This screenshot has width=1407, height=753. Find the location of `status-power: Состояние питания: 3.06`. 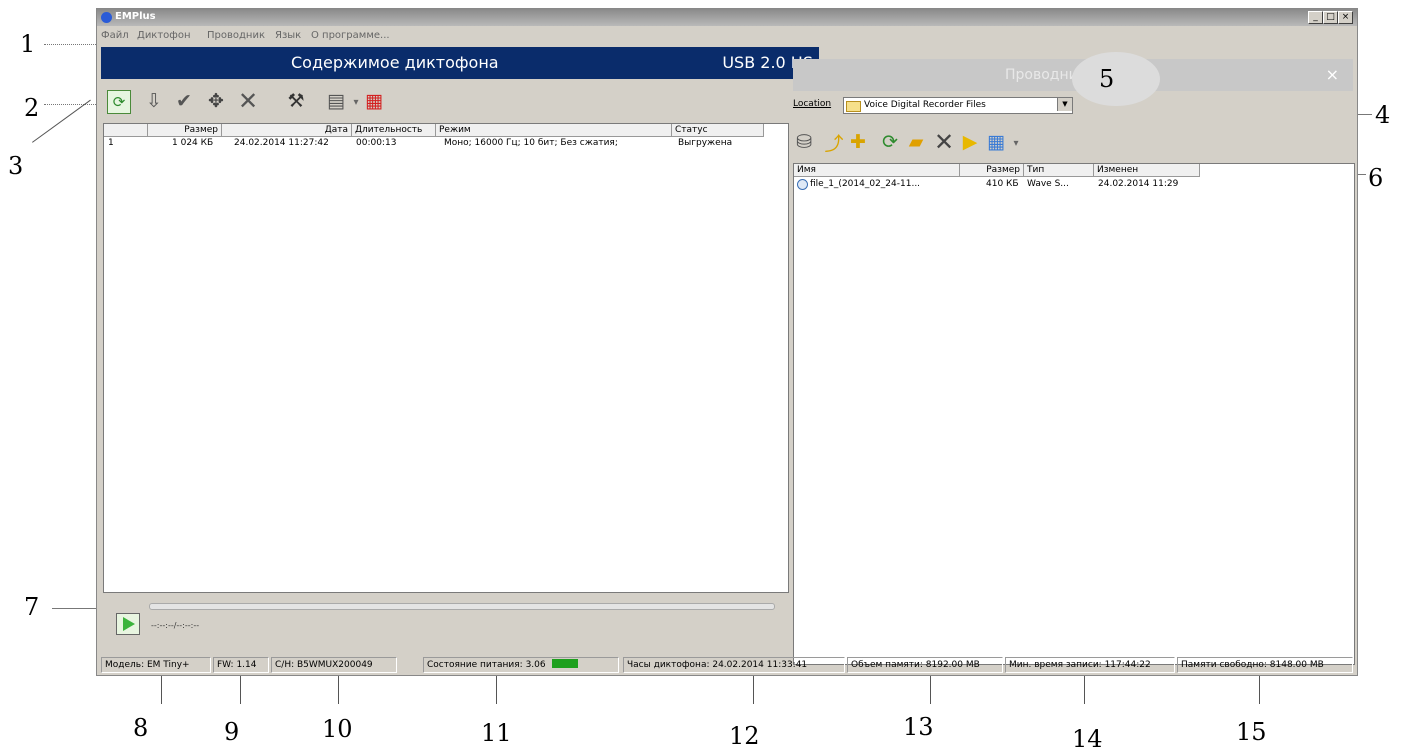

status-power: Состояние питания: 3.06 is located at coordinates (521, 665).